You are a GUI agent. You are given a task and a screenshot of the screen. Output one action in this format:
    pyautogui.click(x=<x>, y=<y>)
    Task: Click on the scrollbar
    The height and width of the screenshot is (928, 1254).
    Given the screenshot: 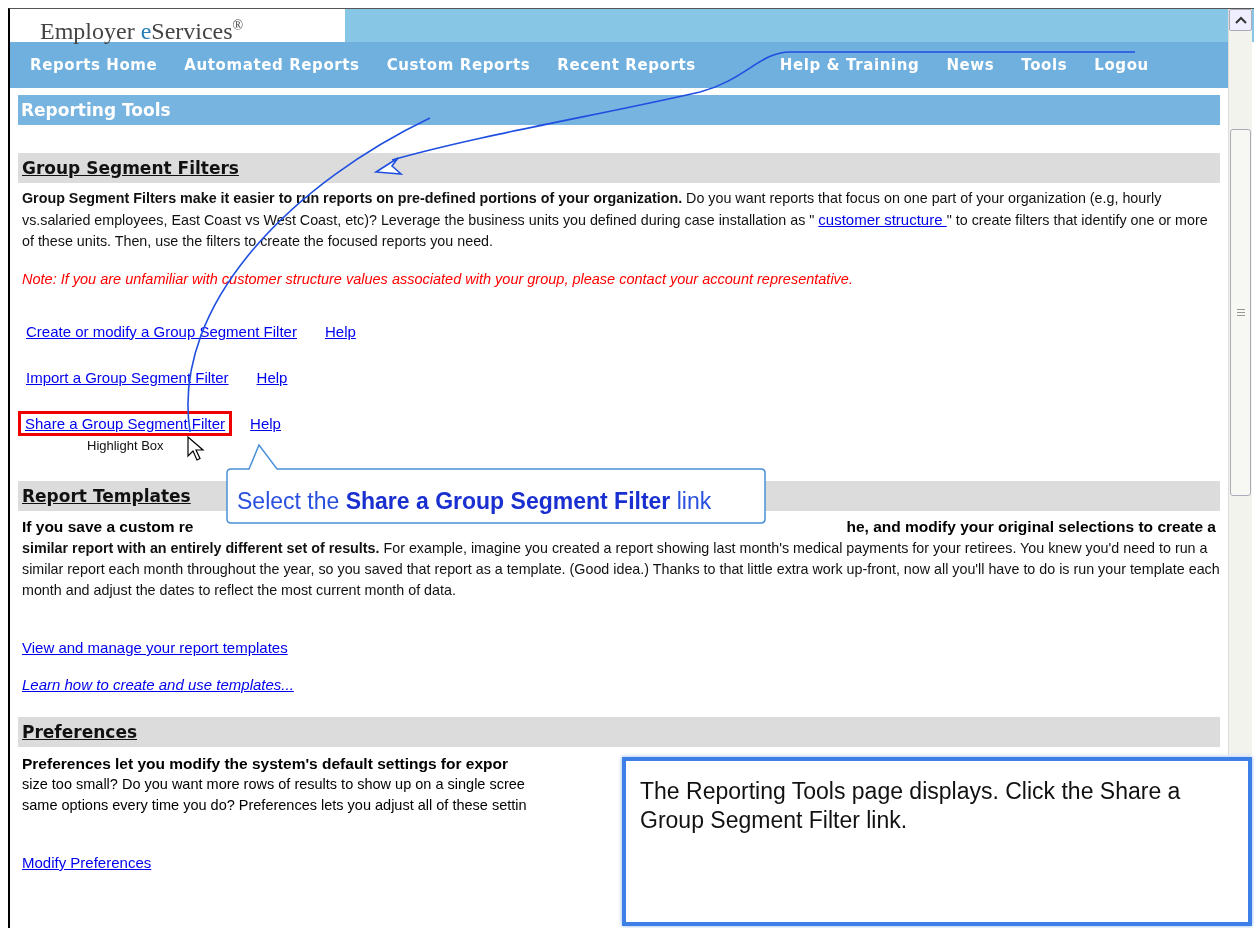 What is the action you would take?
    pyautogui.click(x=1240, y=382)
    